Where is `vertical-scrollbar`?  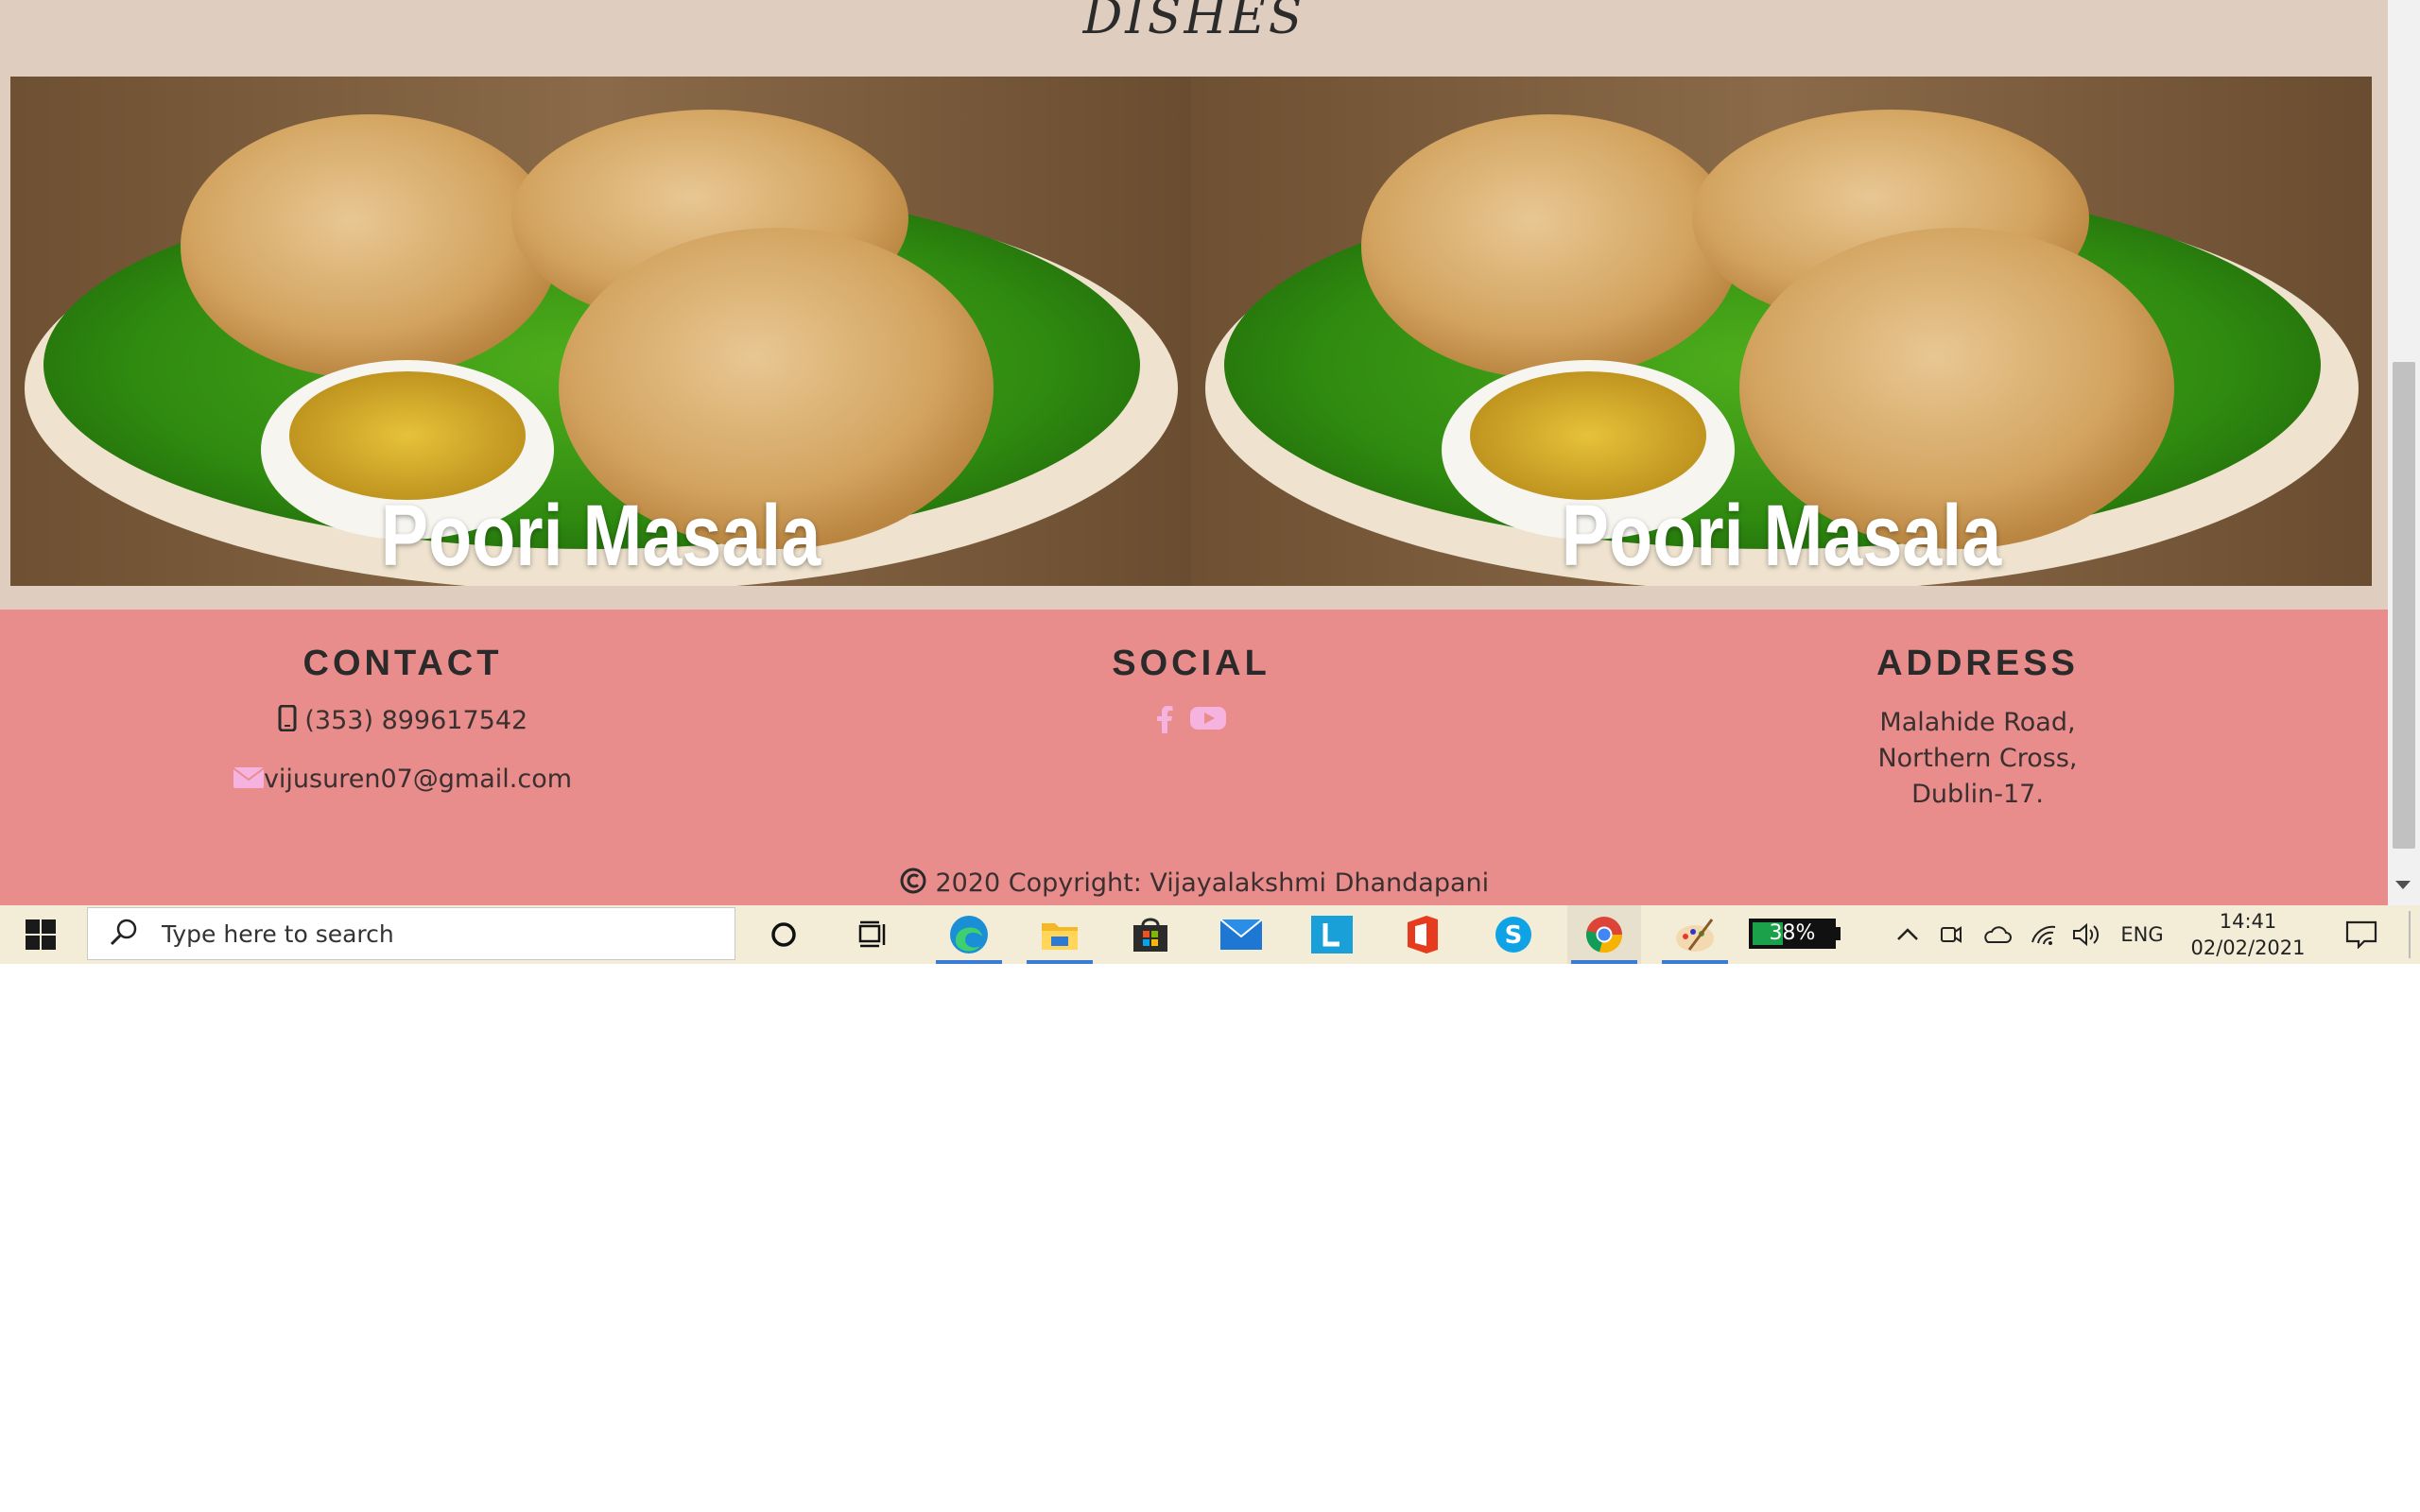 vertical-scrollbar is located at coordinates (2404, 452).